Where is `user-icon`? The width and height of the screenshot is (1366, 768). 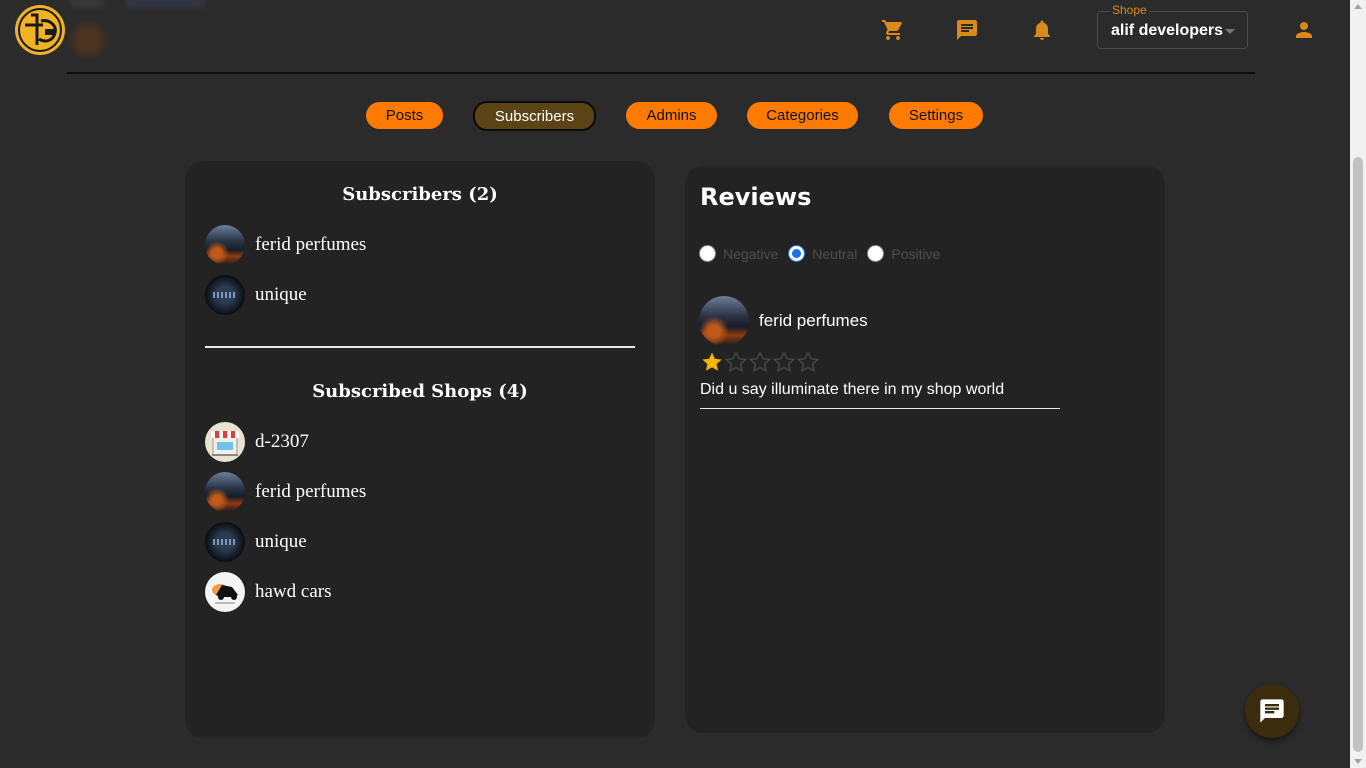
user-icon is located at coordinates (1304, 30).